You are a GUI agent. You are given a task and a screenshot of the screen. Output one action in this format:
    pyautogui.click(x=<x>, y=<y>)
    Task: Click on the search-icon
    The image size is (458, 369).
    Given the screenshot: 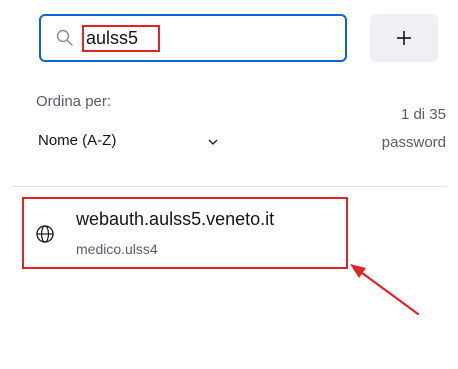 What is the action you would take?
    pyautogui.click(x=64, y=37)
    